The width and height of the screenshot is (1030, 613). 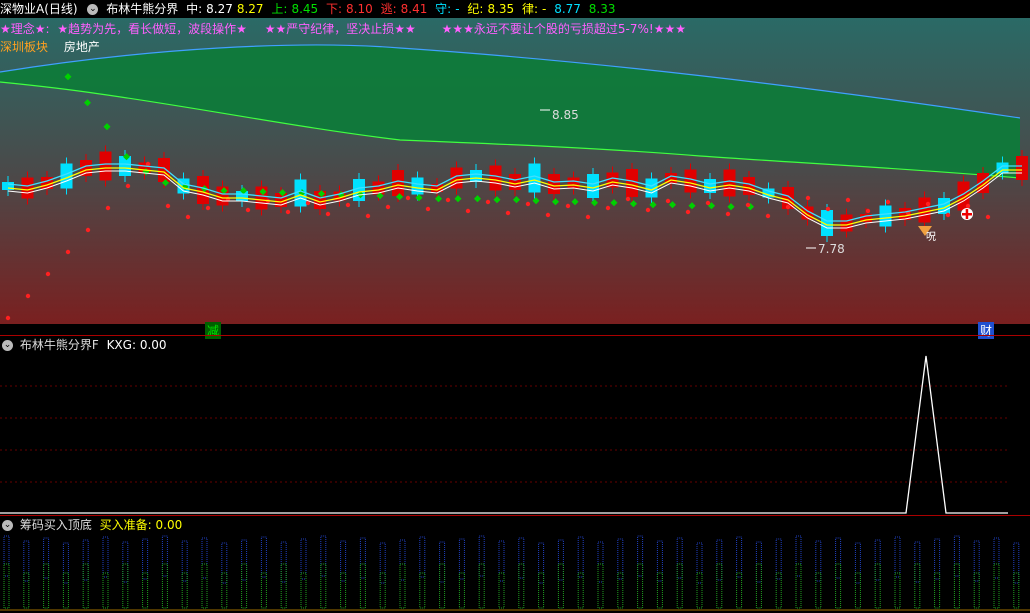 I want to click on mid-value-2: 8.27, so click(x=250, y=9).